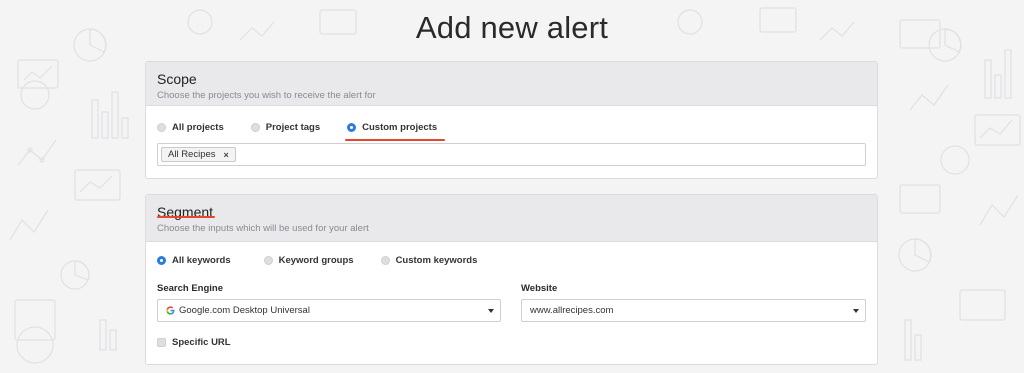 The image size is (1024, 373). Describe the element at coordinates (436, 260) in the screenshot. I see `radio-label: Custom keywords` at that location.